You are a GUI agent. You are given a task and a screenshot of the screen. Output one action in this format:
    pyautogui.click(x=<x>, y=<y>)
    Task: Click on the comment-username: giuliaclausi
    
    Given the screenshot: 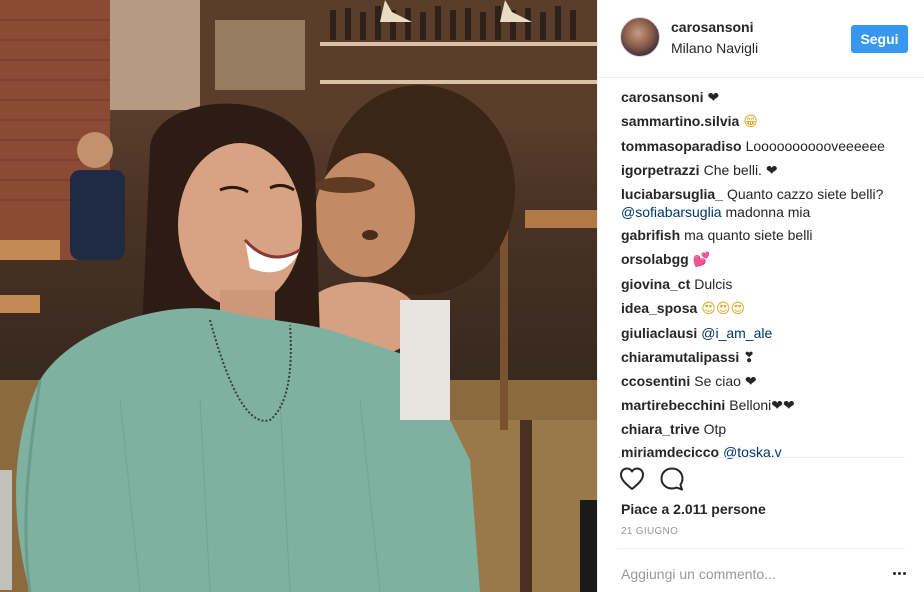 What is the action you would take?
    pyautogui.click(x=659, y=333)
    